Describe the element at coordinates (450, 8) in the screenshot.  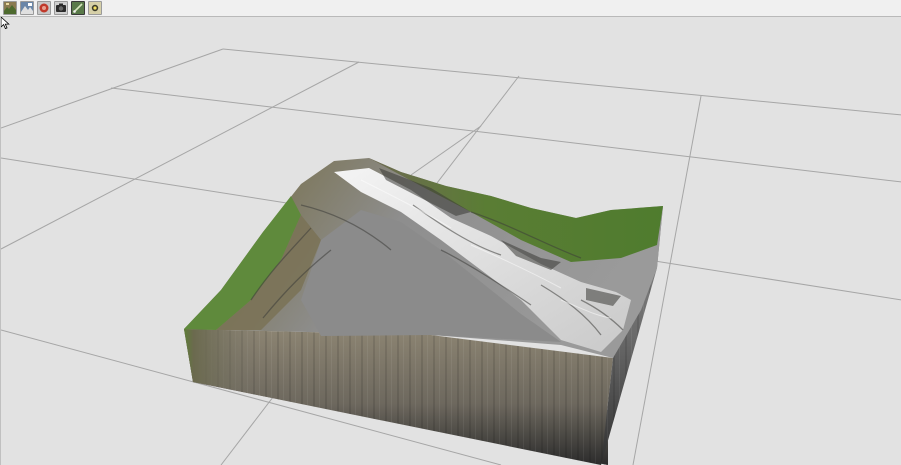
I see `toolbar` at that location.